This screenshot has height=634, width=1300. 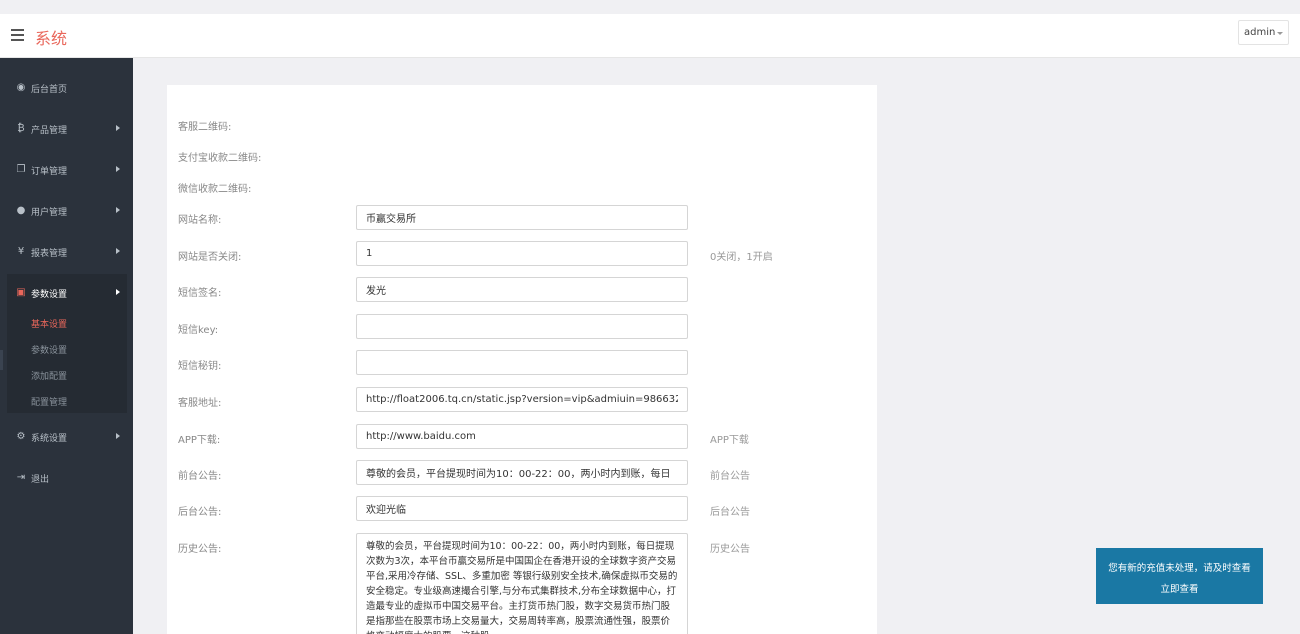 What do you see at coordinates (21, 436) in the screenshot?
I see `cogs-icon: ⚙` at bounding box center [21, 436].